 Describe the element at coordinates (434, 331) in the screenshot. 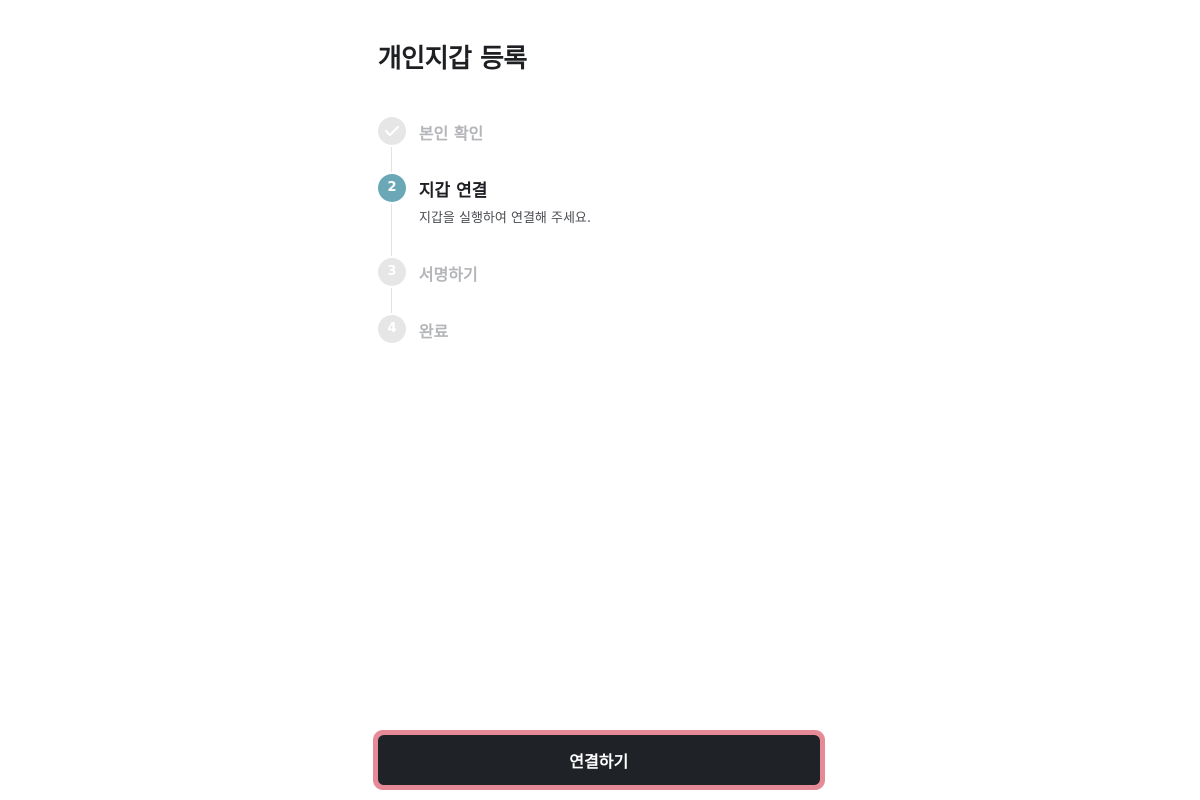

I see `step-label: 완료` at that location.